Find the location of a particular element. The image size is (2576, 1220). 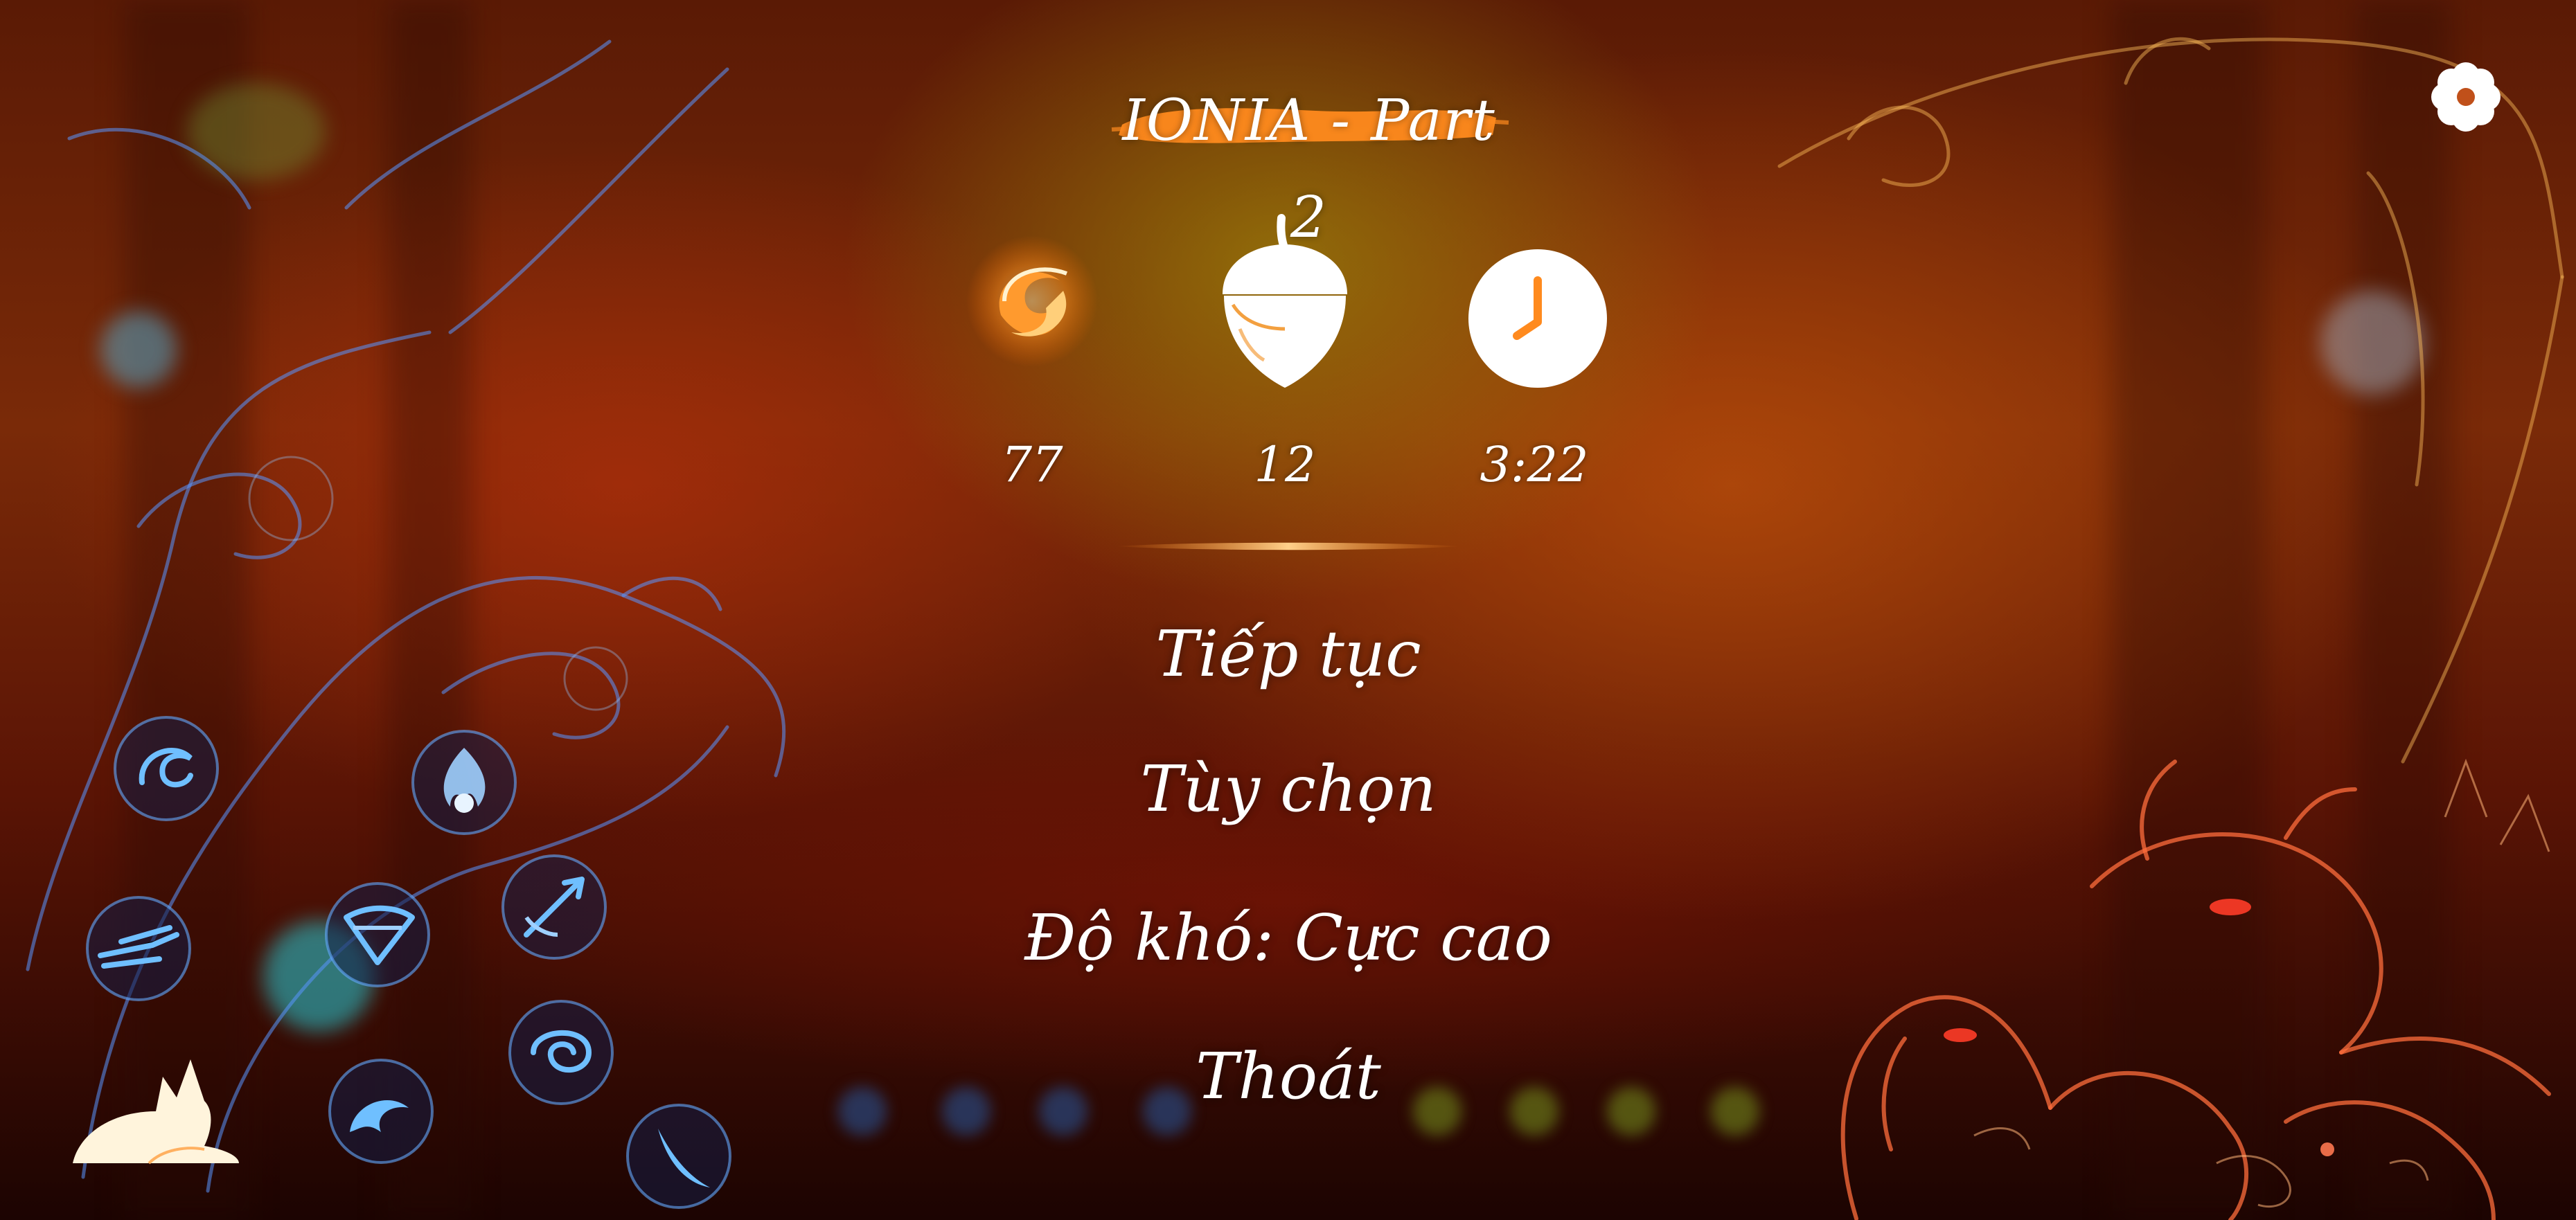

feather-skill-icon is located at coordinates (678, 1156).